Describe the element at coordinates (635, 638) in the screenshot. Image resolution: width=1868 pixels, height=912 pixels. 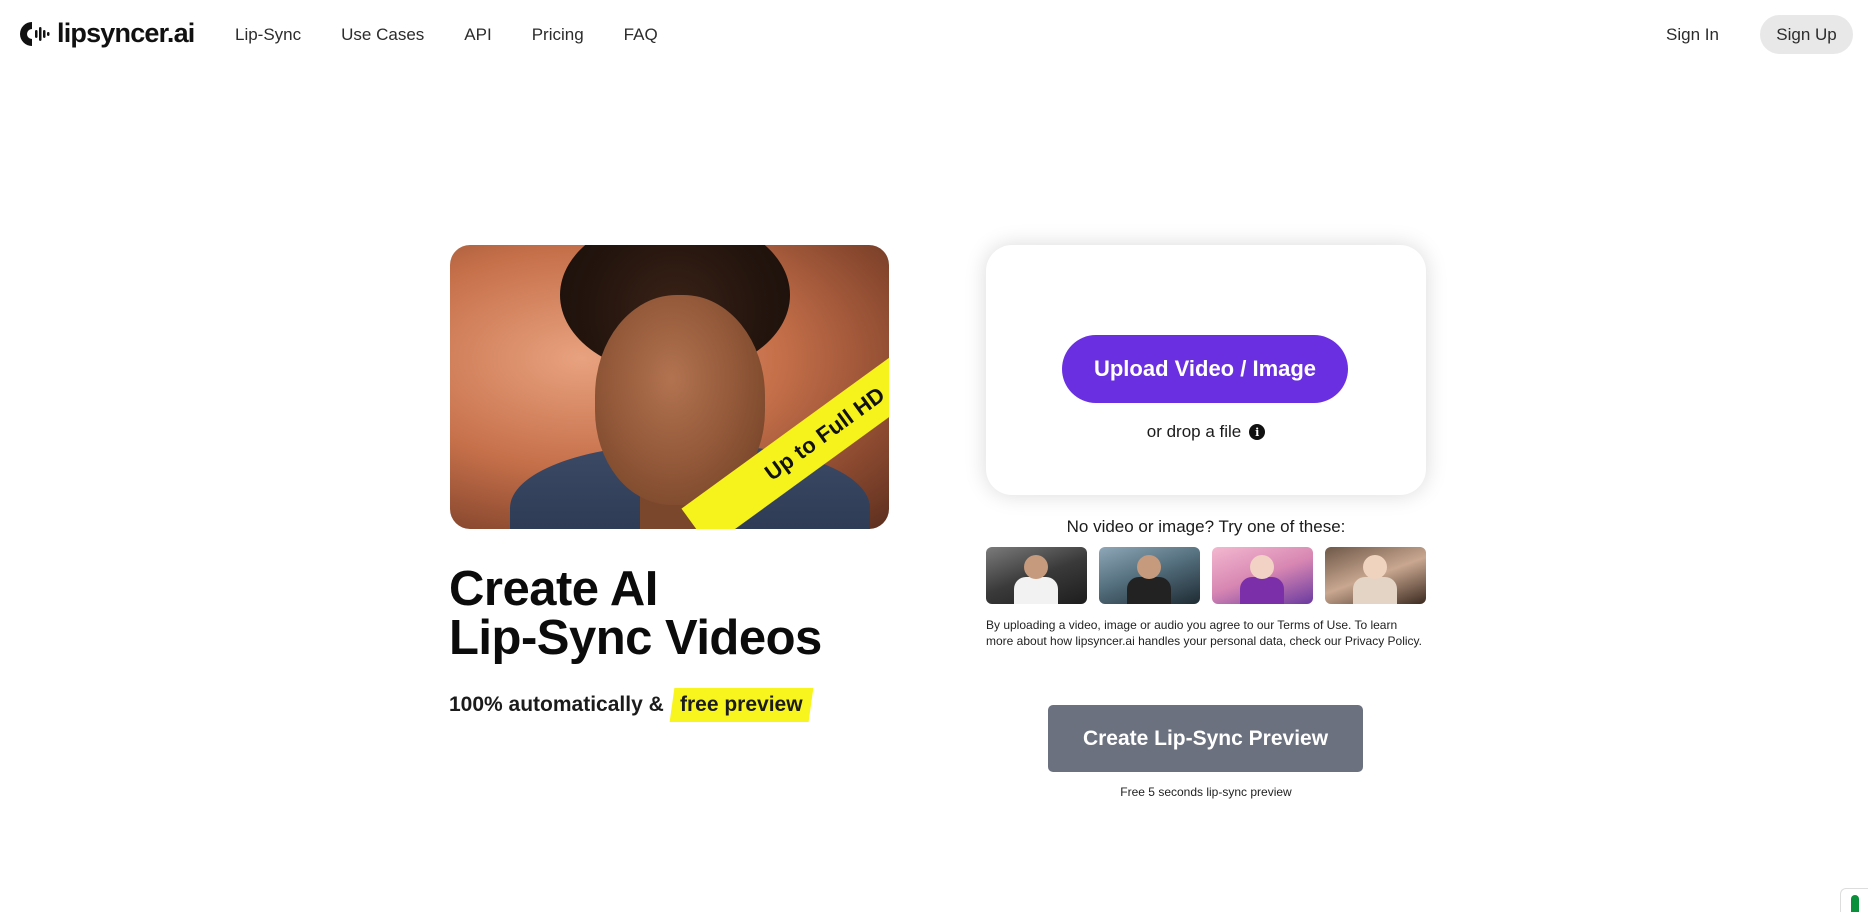
I see `title-line-2: Lip-Sync Videos` at that location.